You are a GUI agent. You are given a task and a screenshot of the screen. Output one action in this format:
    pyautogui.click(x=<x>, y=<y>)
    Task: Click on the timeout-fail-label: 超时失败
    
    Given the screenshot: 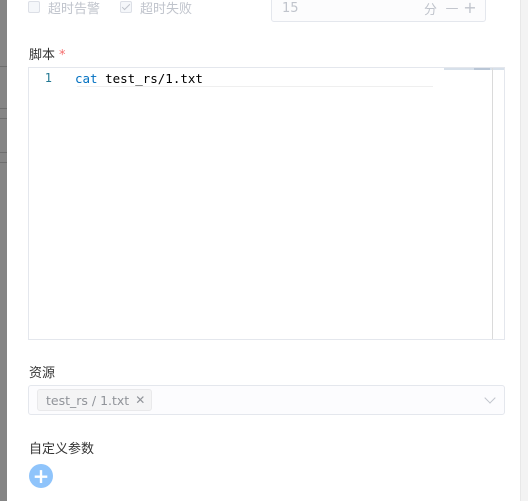 What is the action you would take?
    pyautogui.click(x=166, y=9)
    